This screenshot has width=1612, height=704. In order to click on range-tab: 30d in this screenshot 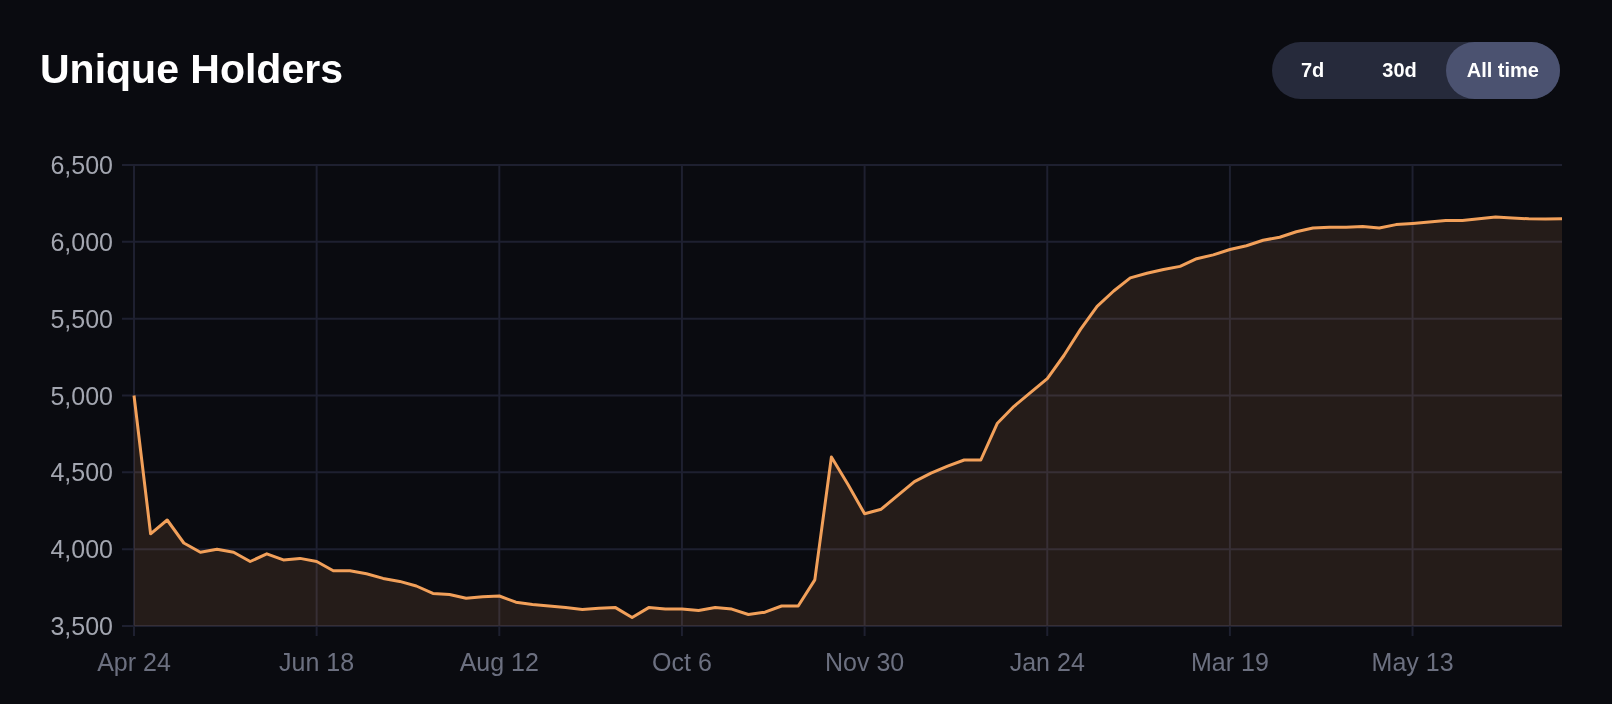, I will do `click(1399, 70)`.